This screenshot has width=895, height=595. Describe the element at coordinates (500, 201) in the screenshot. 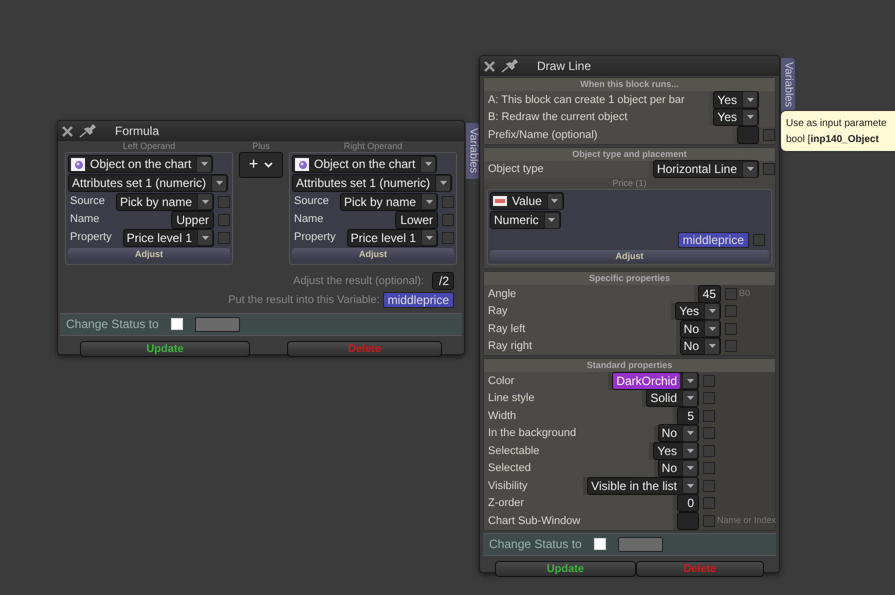

I see `value-icon` at that location.